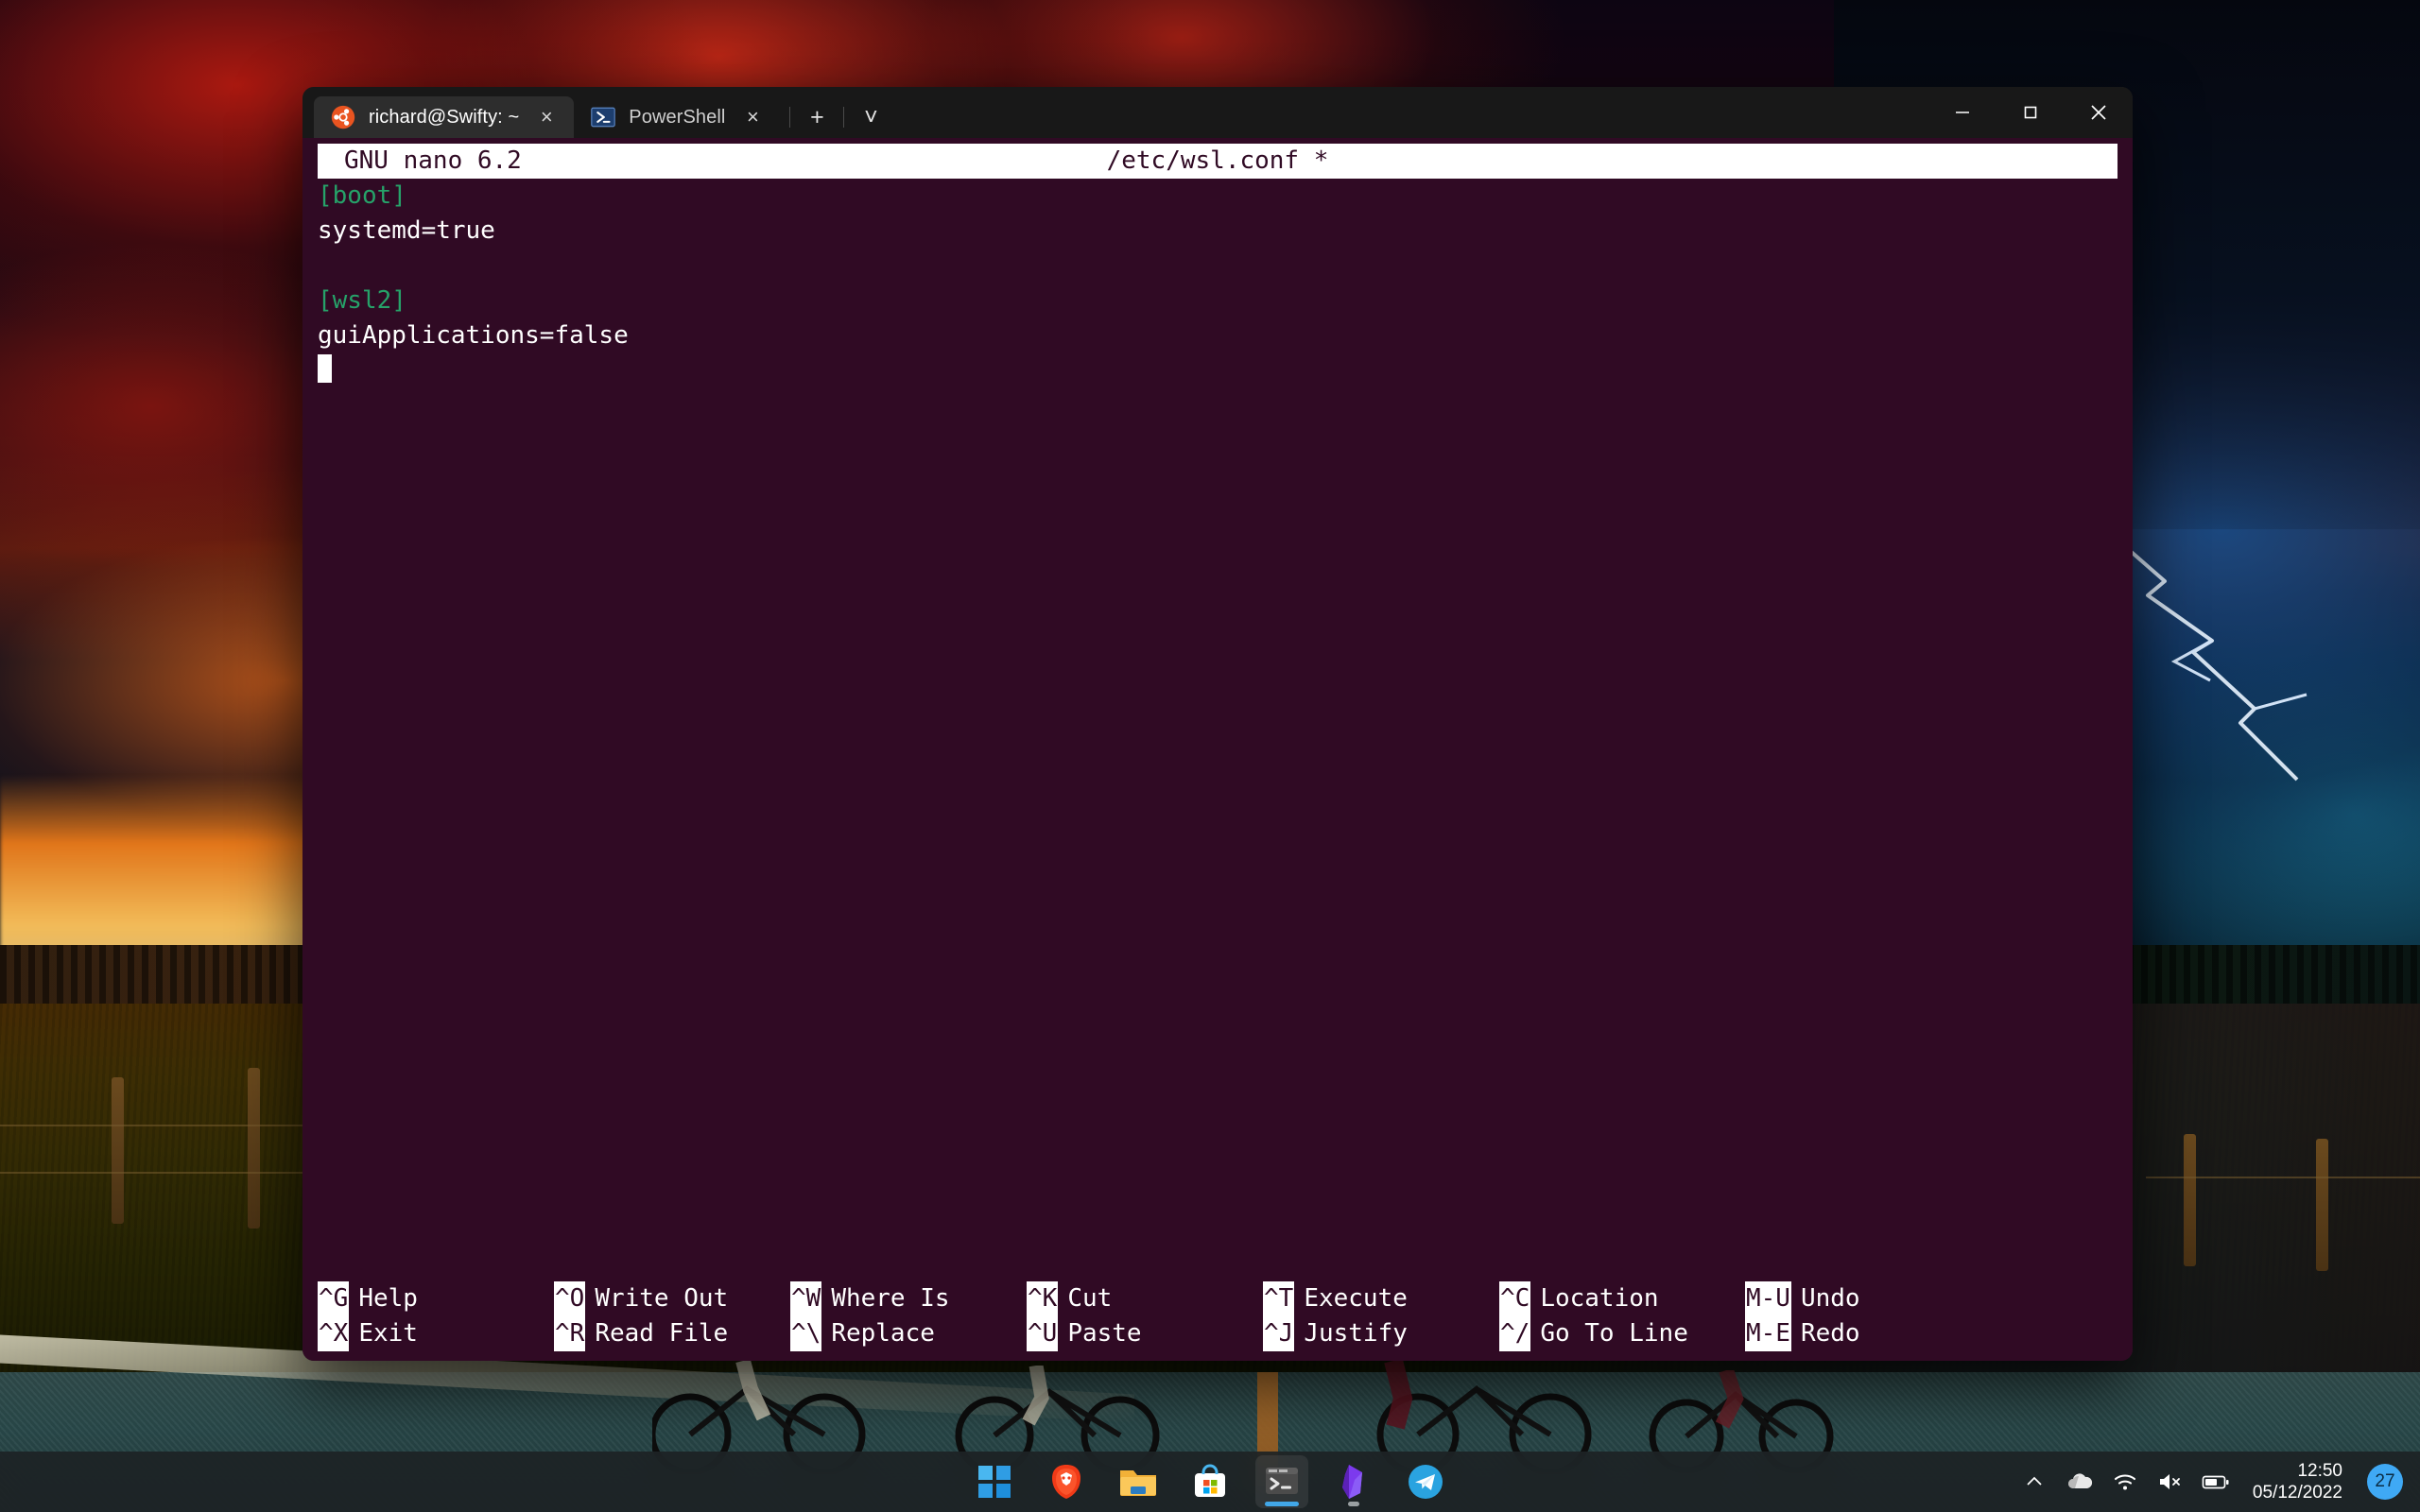 Image resolution: width=2420 pixels, height=1512 pixels. What do you see at coordinates (2283, 1177) in the screenshot?
I see `fence-wire` at bounding box center [2283, 1177].